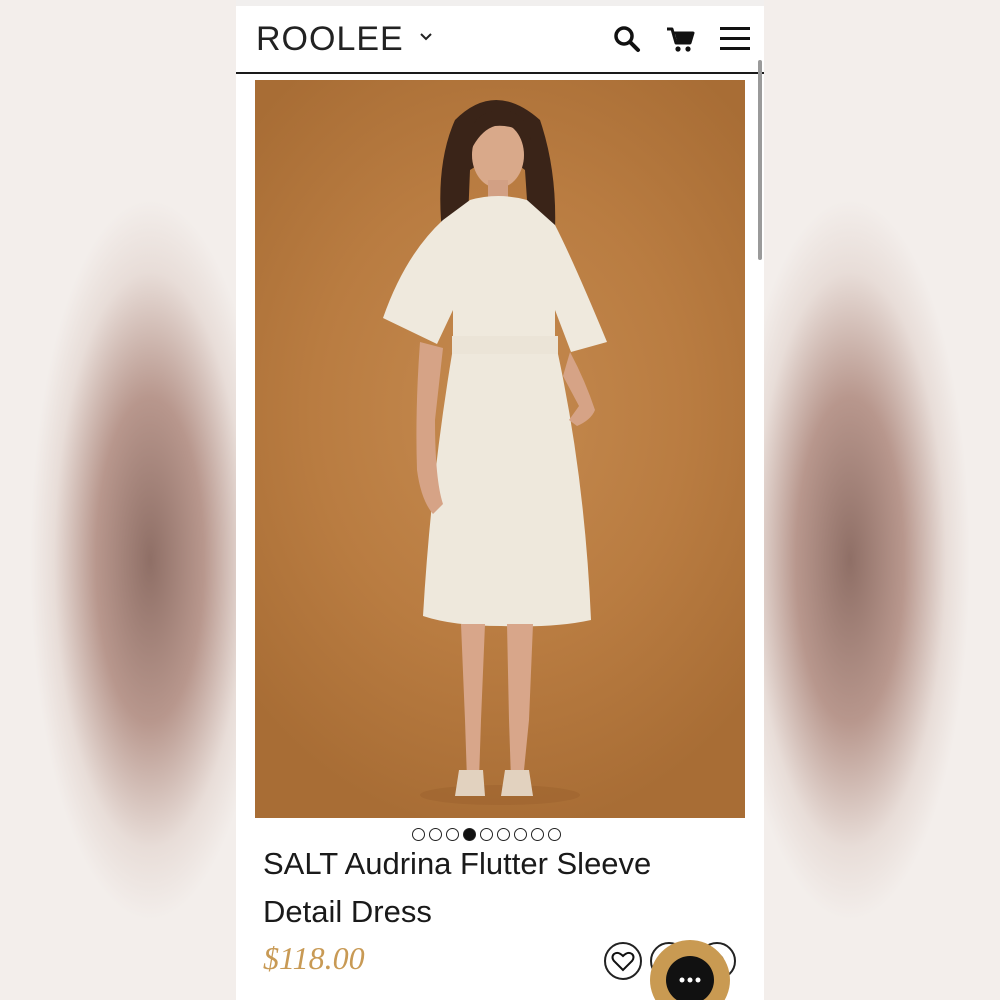  I want to click on product-price: $118.00, so click(314, 958).